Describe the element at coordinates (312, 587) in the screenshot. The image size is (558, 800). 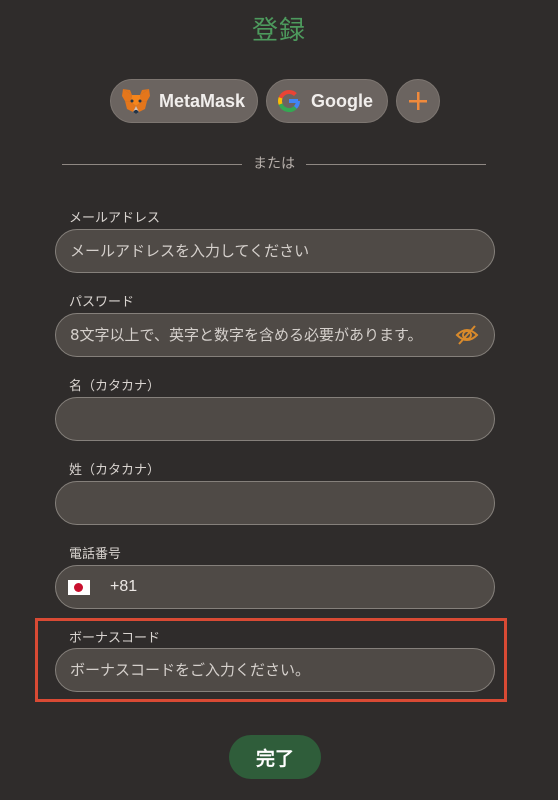
I see `phone-input` at that location.